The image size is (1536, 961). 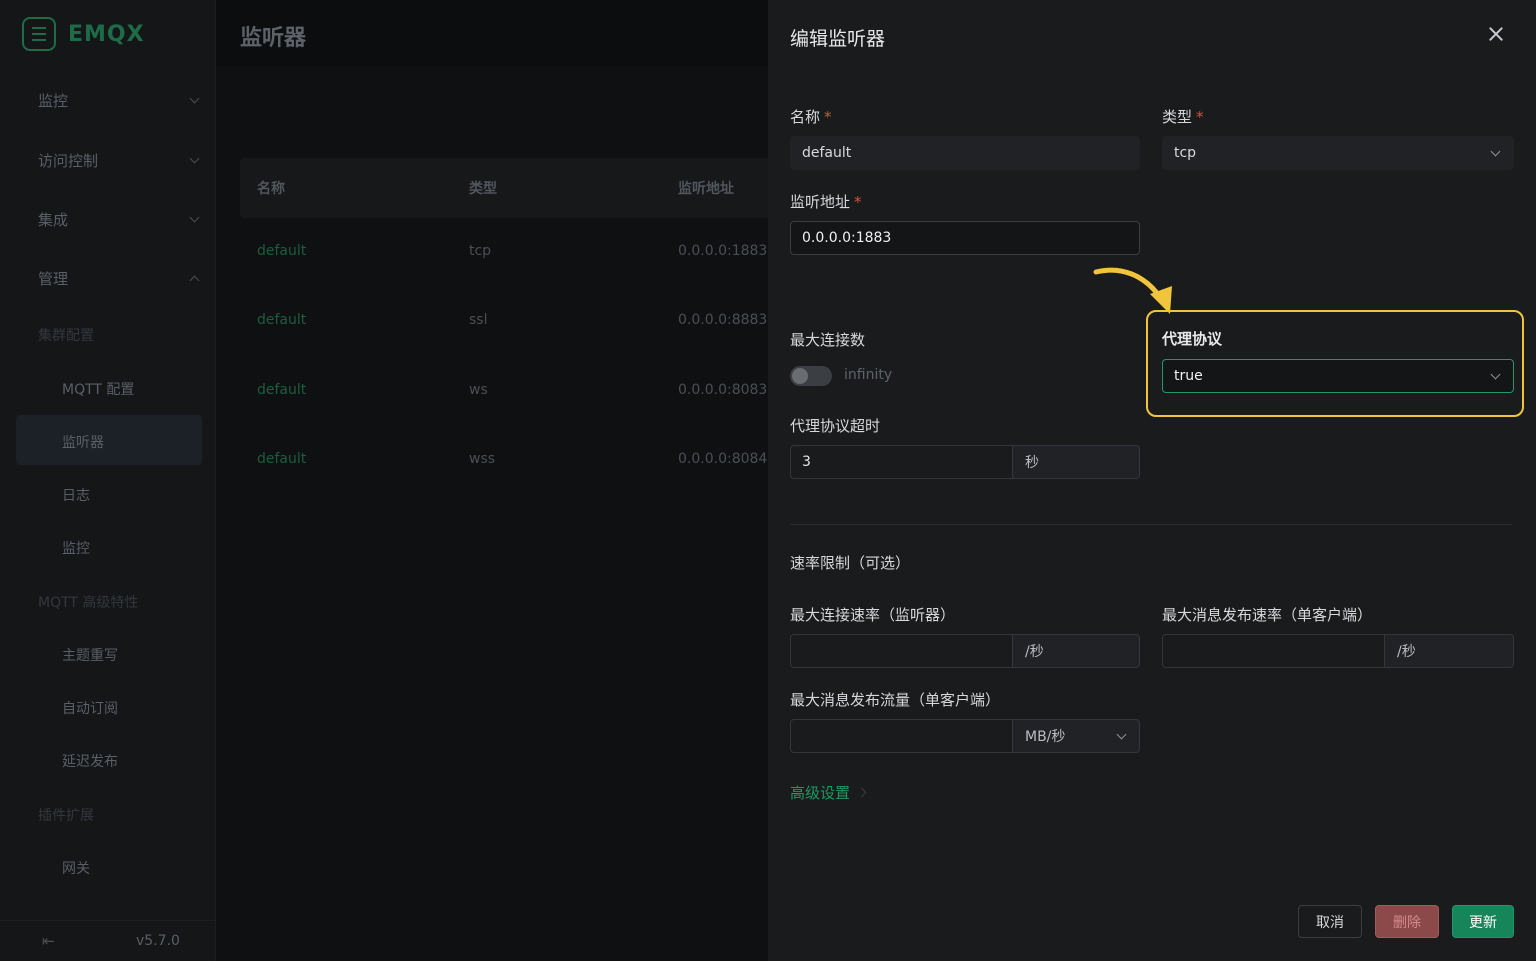 I want to click on proxy-protocol-value: true, so click(x=1188, y=376).